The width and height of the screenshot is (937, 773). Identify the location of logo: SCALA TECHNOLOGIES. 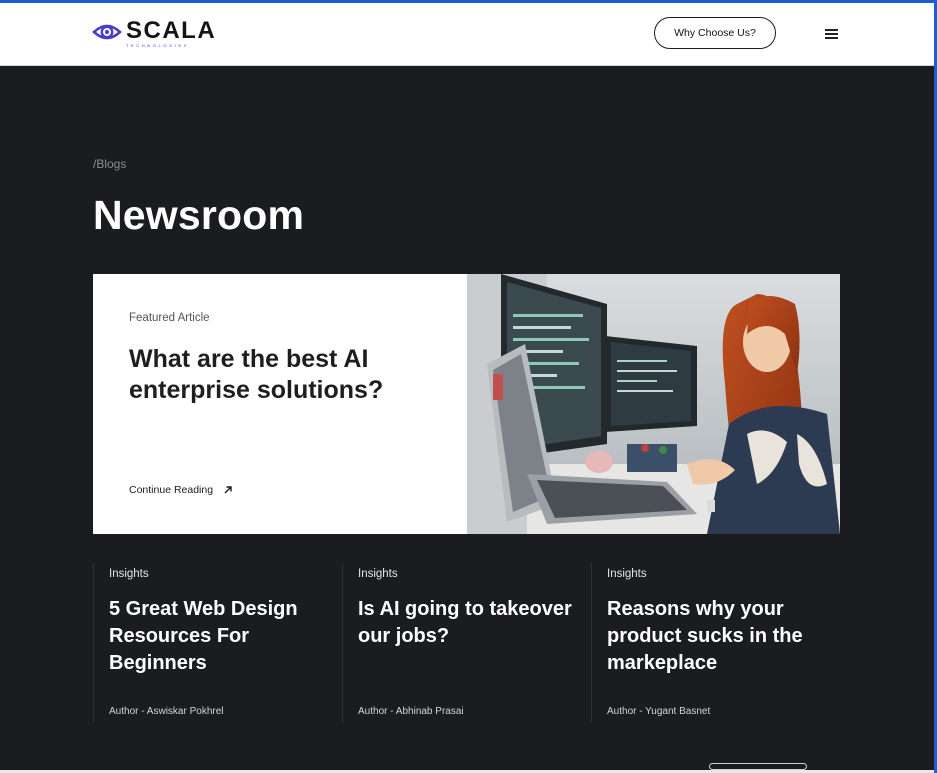
(154, 34).